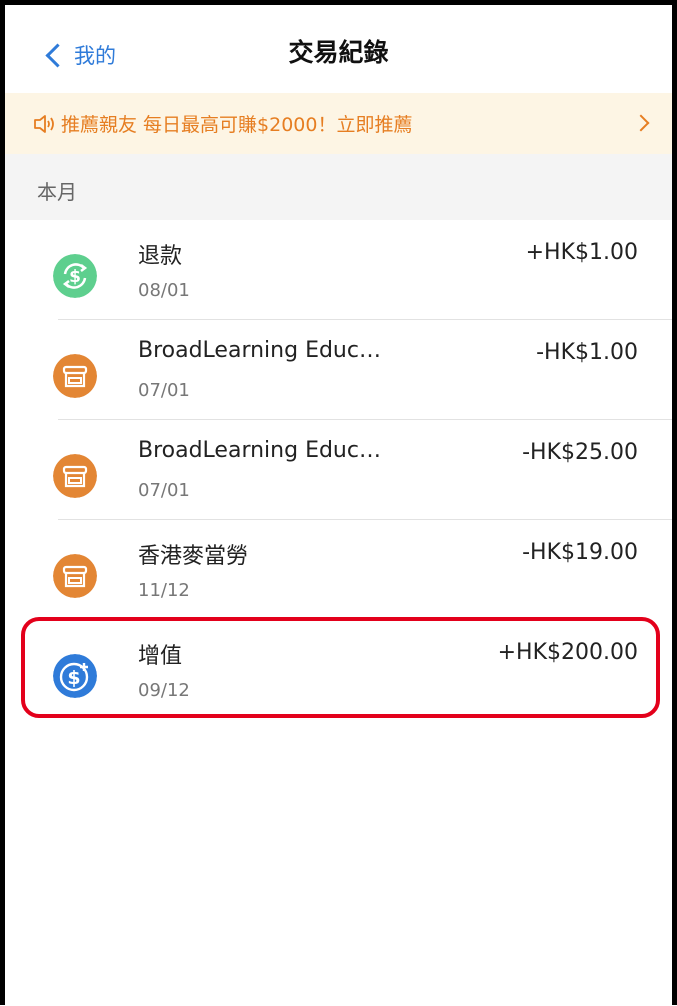 The height and width of the screenshot is (1006, 677). I want to click on section-header: 本月, so click(338, 187).